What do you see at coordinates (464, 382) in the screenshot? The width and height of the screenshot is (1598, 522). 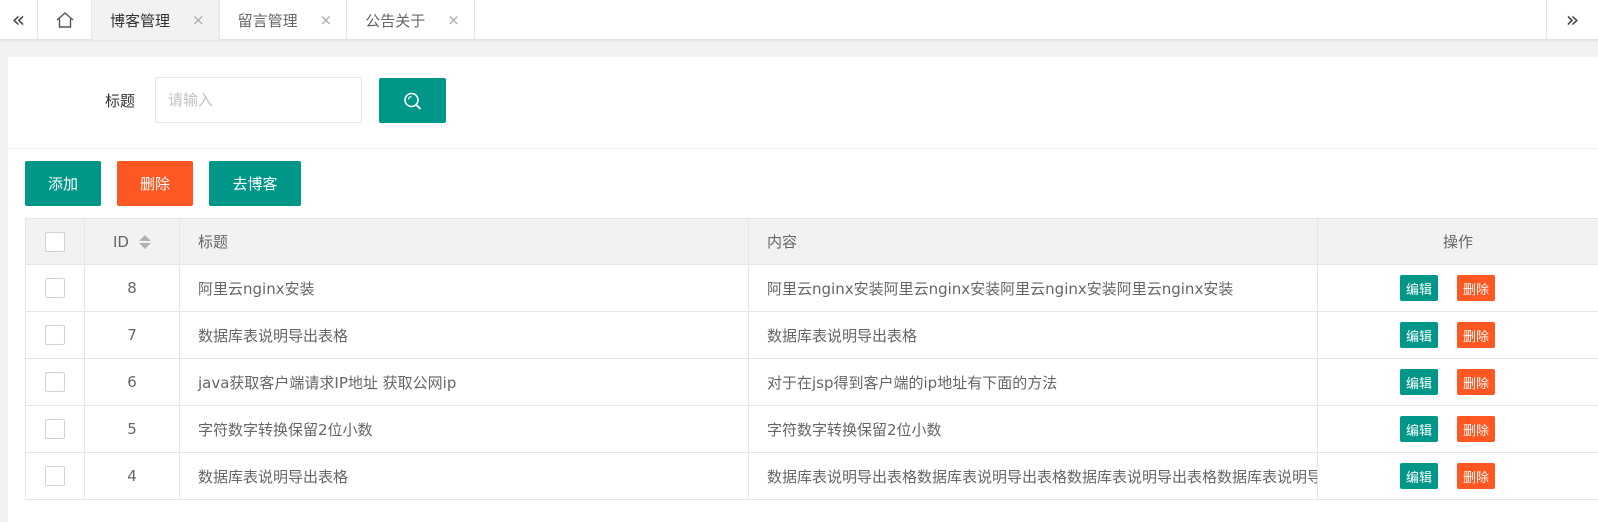 I see `cell-title: java获取客户端请求IP地址 获取公网ip` at bounding box center [464, 382].